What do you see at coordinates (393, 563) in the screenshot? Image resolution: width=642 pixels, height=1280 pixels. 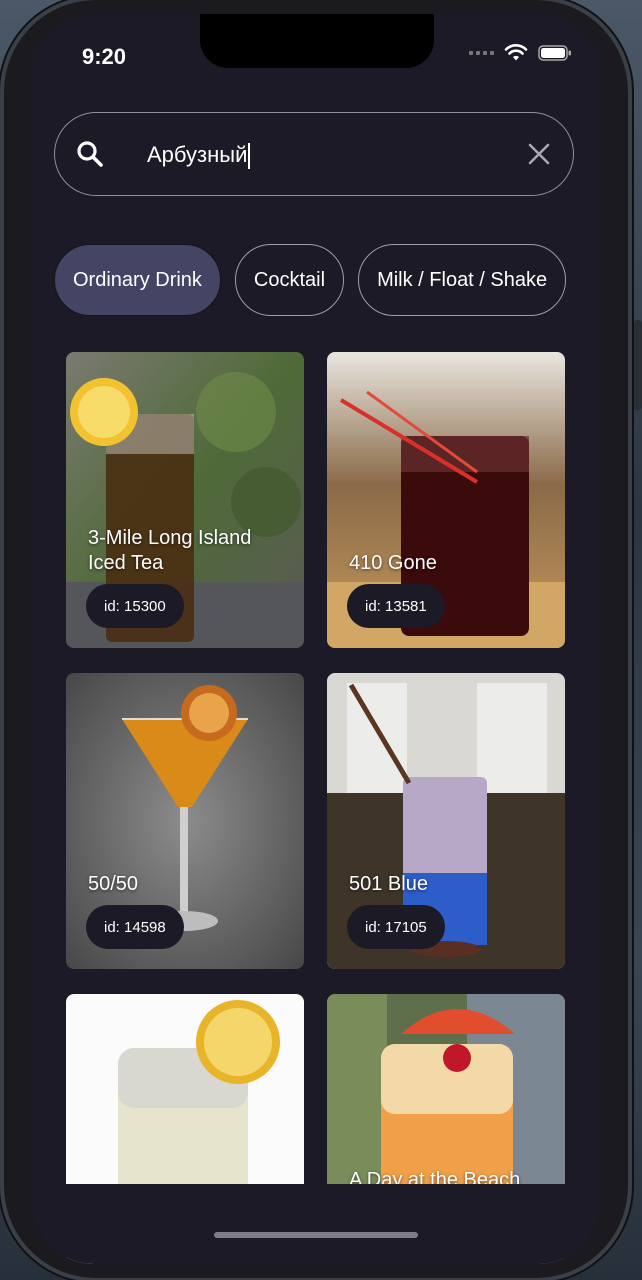 I see `drink-name: 410 Gone` at bounding box center [393, 563].